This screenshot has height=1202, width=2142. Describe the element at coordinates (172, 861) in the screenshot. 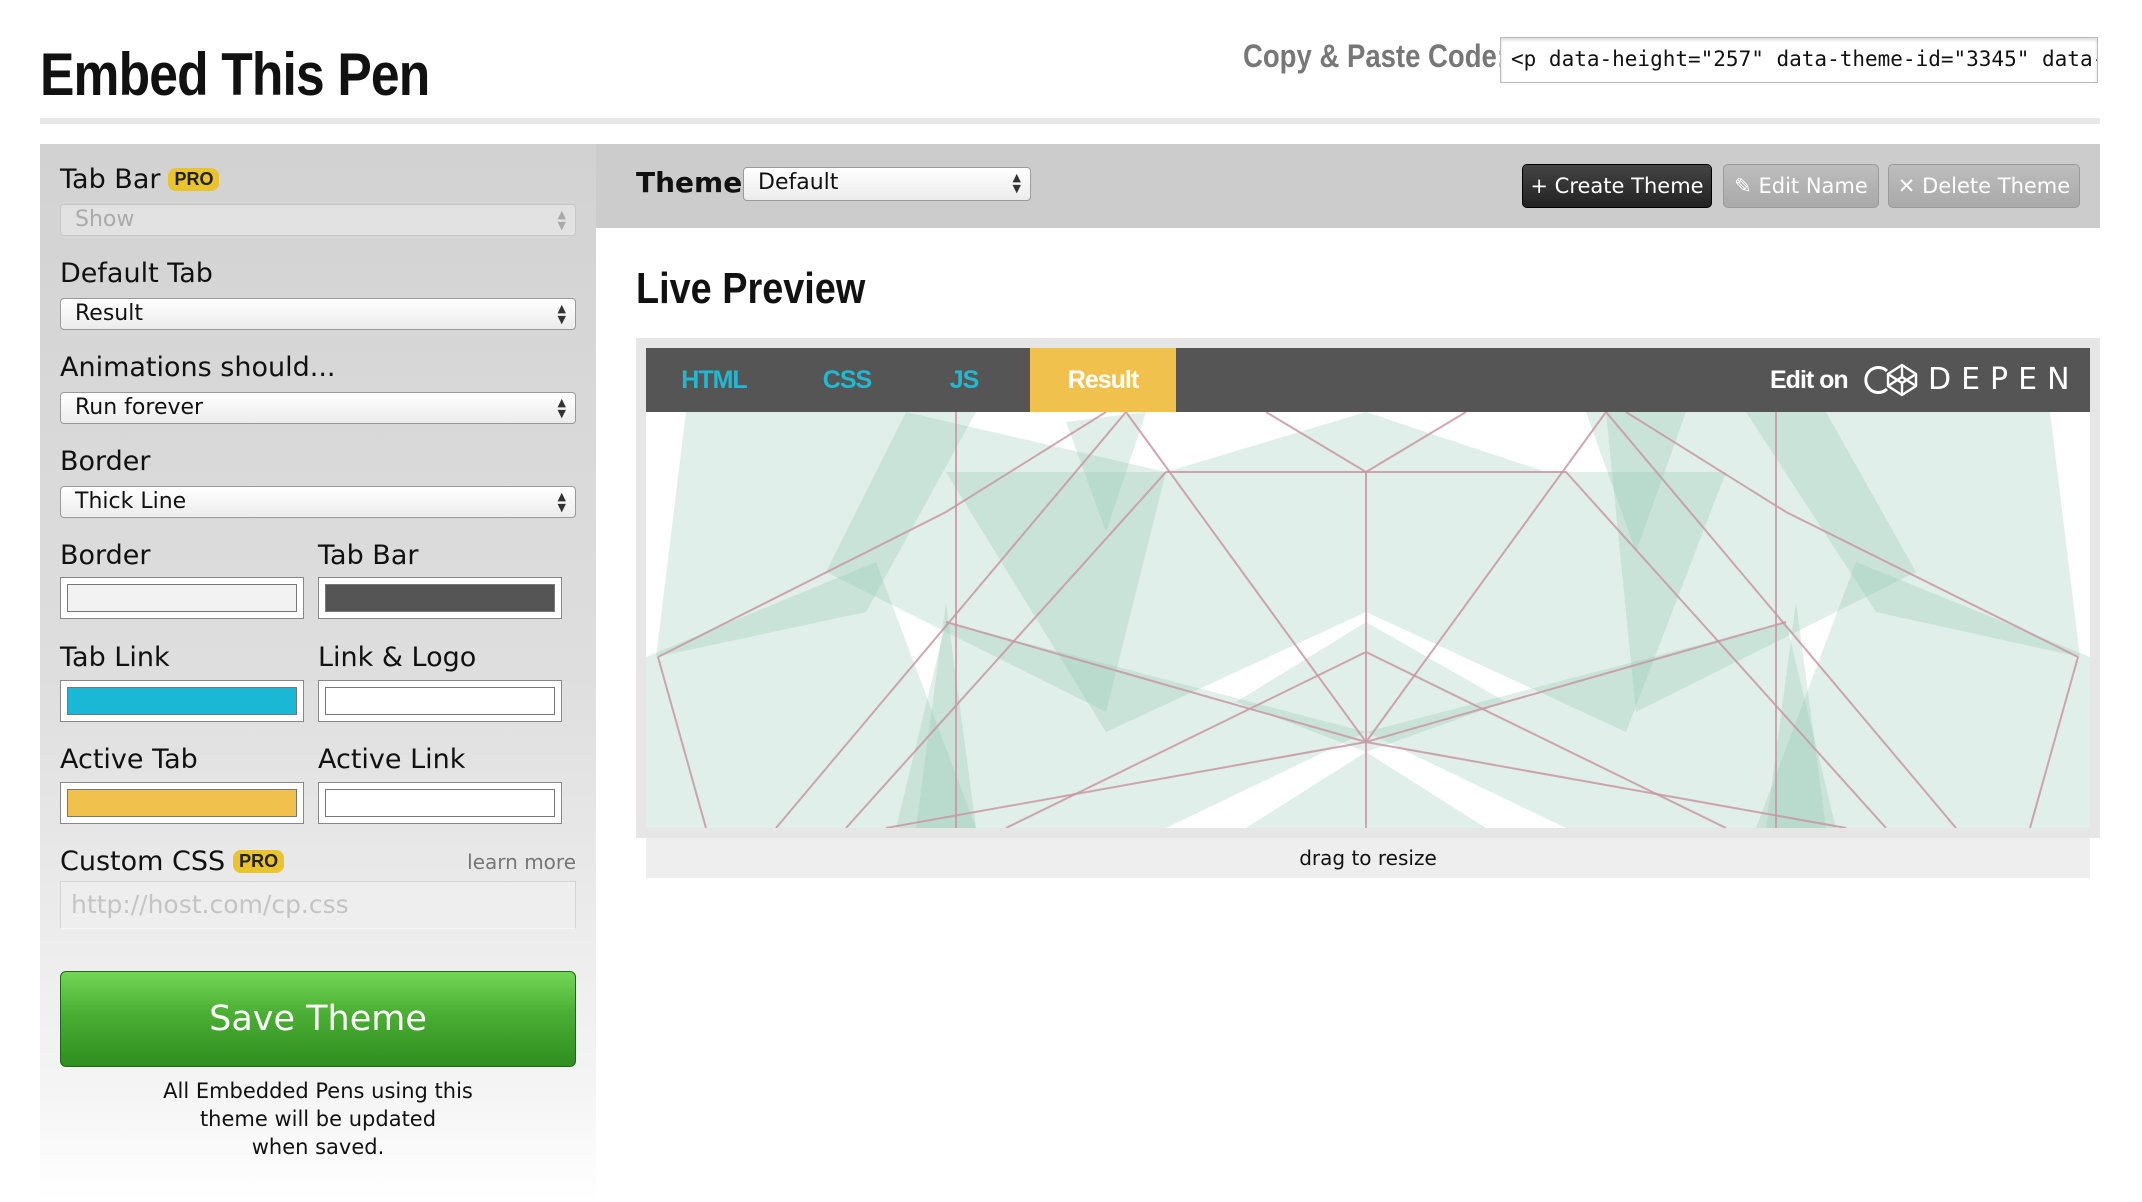

I see `custom-css-label: Custom CSS PRO` at that location.